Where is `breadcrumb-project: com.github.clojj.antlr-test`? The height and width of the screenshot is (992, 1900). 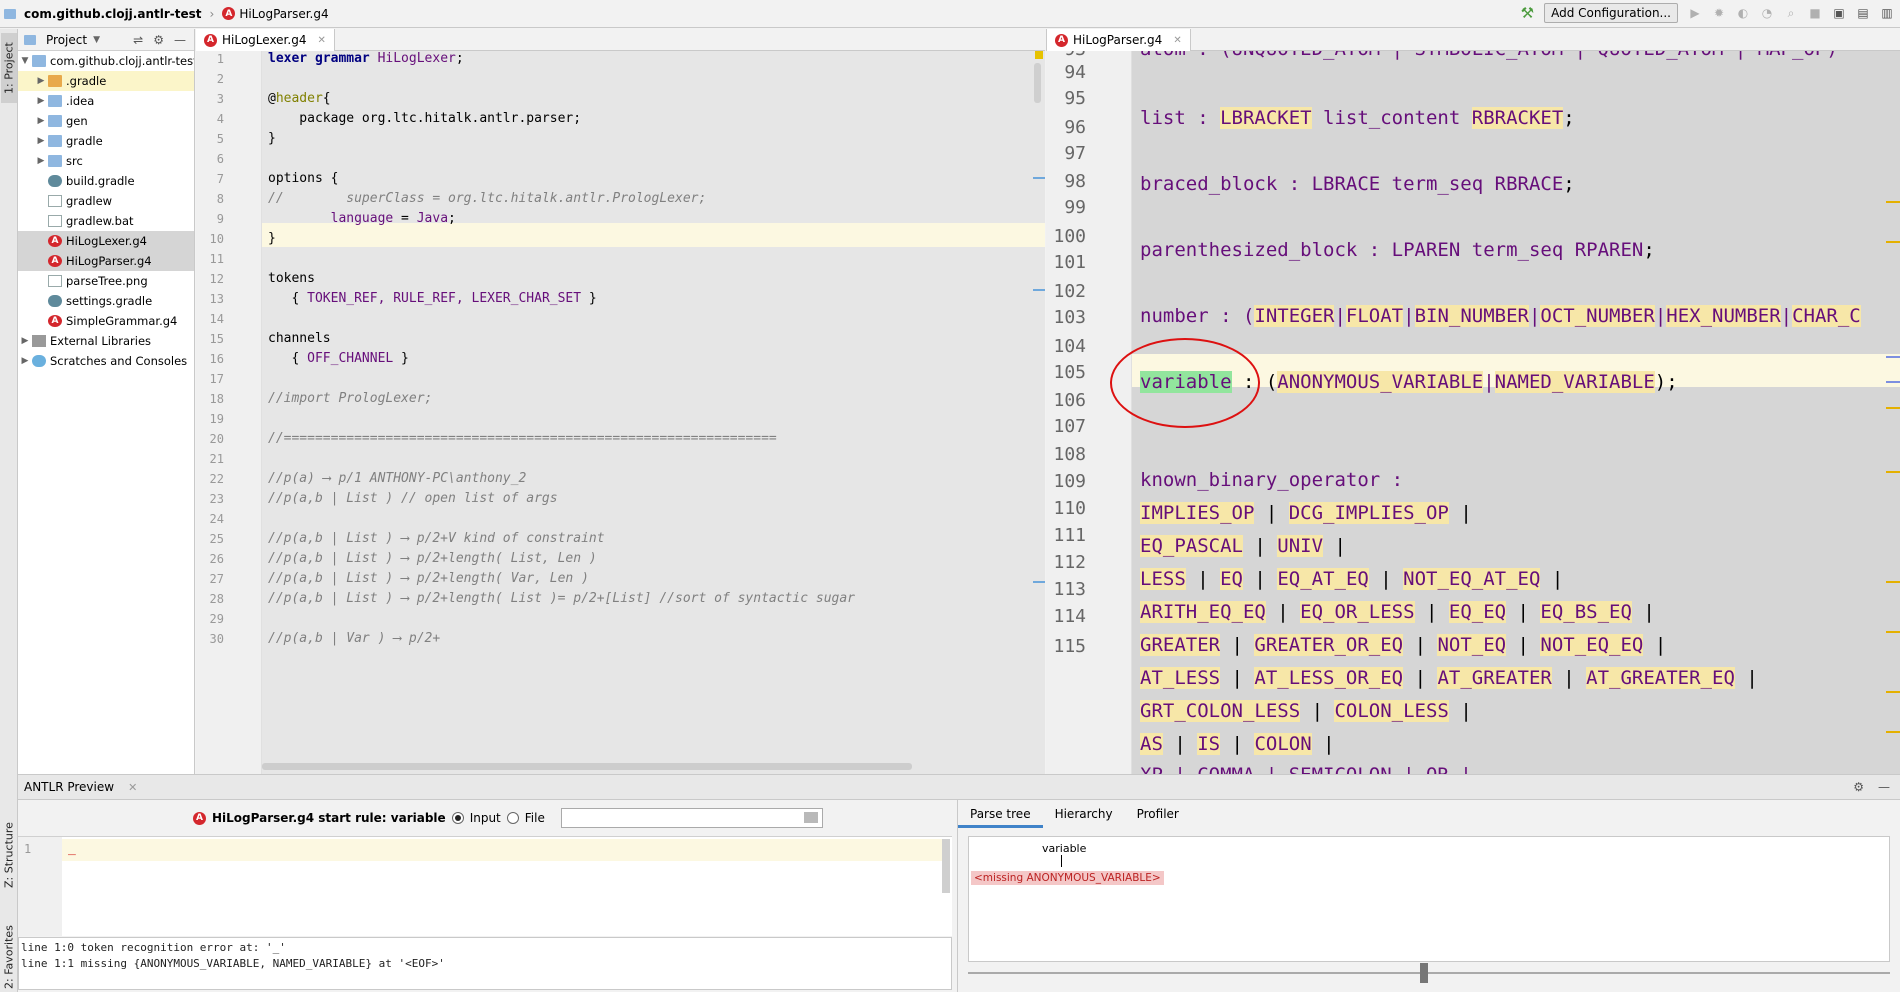 breadcrumb-project: com.github.clojj.antlr-test is located at coordinates (113, 14).